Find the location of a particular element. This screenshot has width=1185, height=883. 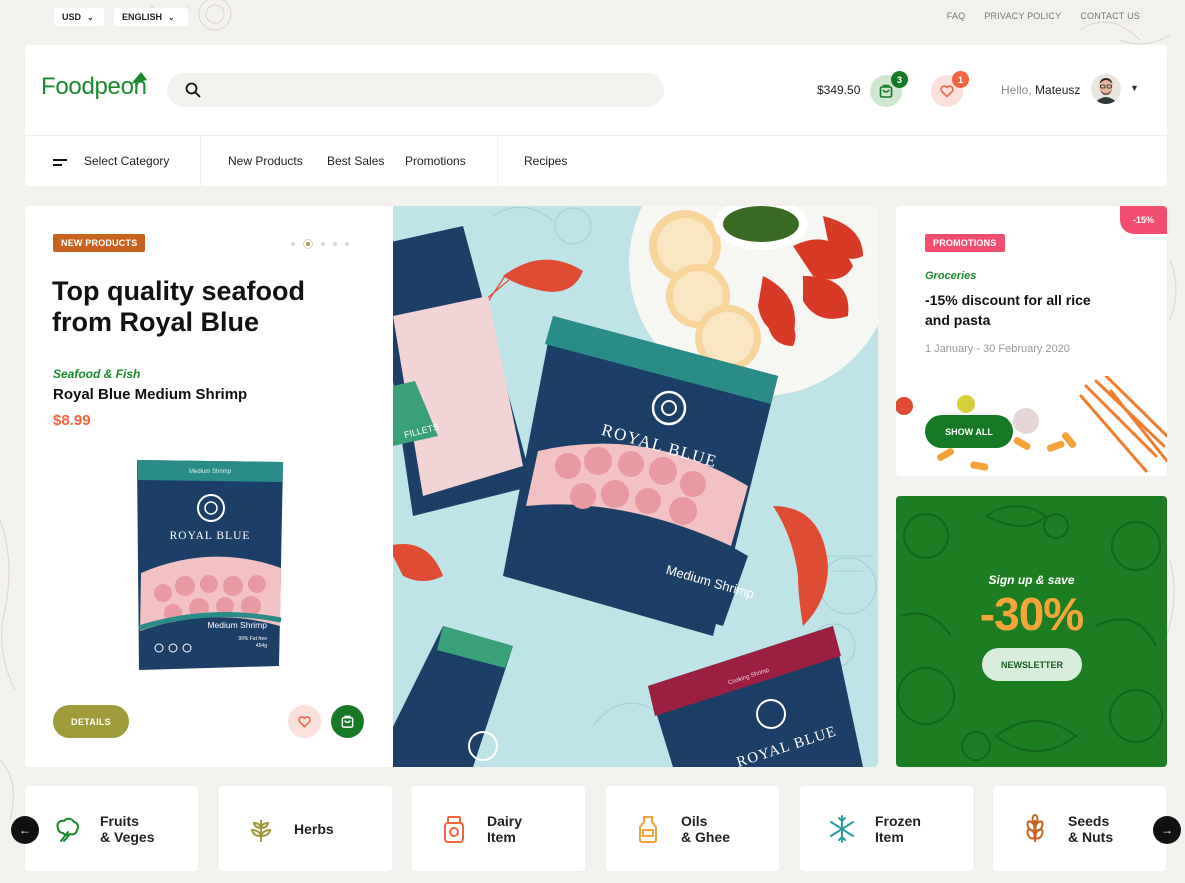

menu-icon is located at coordinates (60, 163).